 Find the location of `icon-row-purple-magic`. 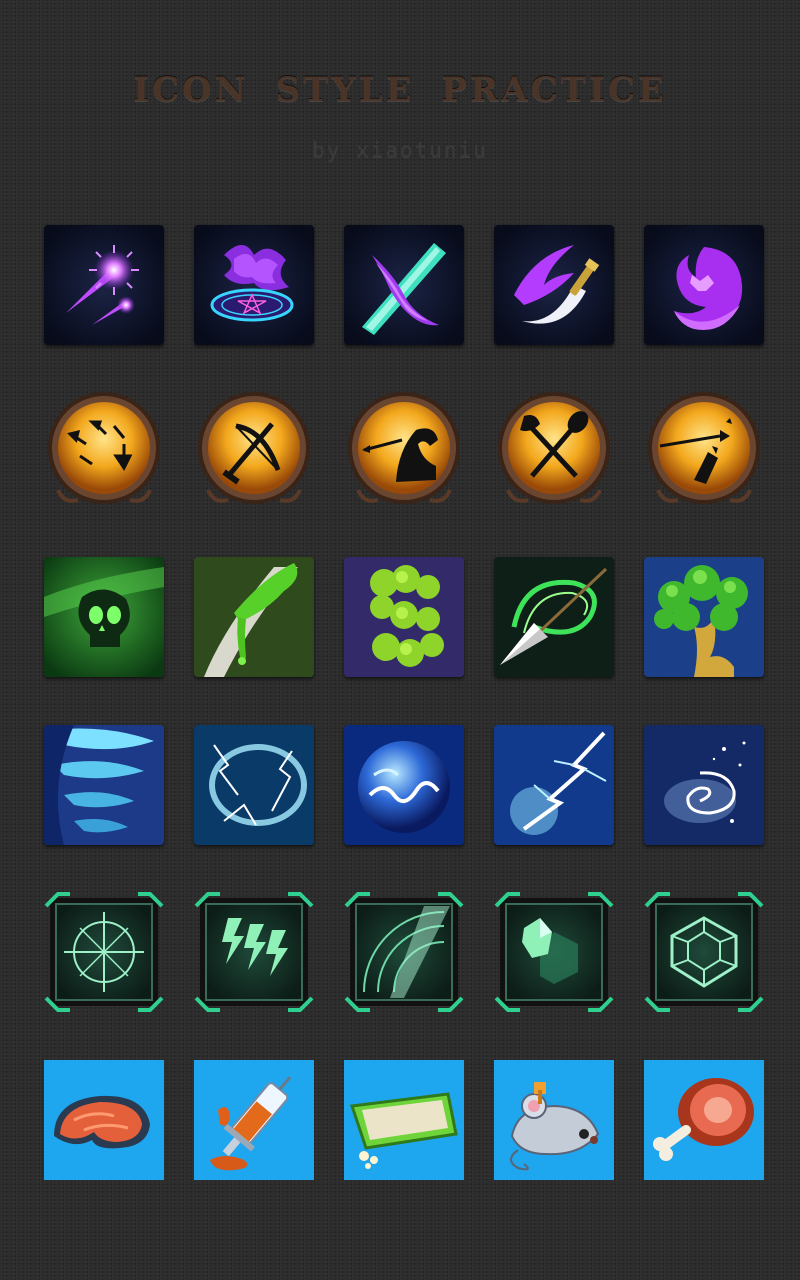

icon-row-purple-magic is located at coordinates (404, 285).